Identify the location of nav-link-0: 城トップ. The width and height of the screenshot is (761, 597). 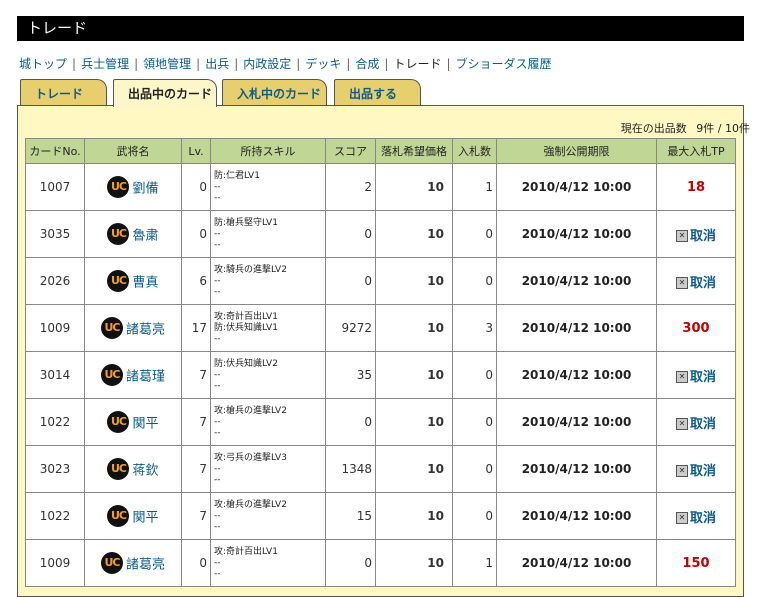
(43, 64).